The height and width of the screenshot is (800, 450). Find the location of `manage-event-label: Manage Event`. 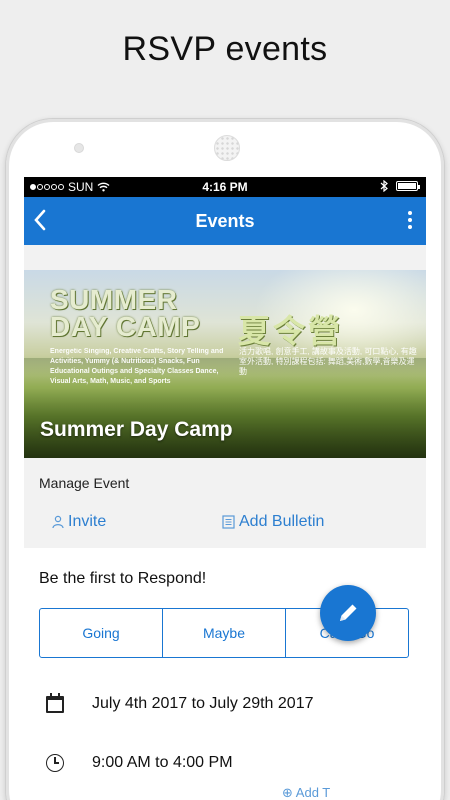

manage-event-label: Manage Event is located at coordinates (84, 483).